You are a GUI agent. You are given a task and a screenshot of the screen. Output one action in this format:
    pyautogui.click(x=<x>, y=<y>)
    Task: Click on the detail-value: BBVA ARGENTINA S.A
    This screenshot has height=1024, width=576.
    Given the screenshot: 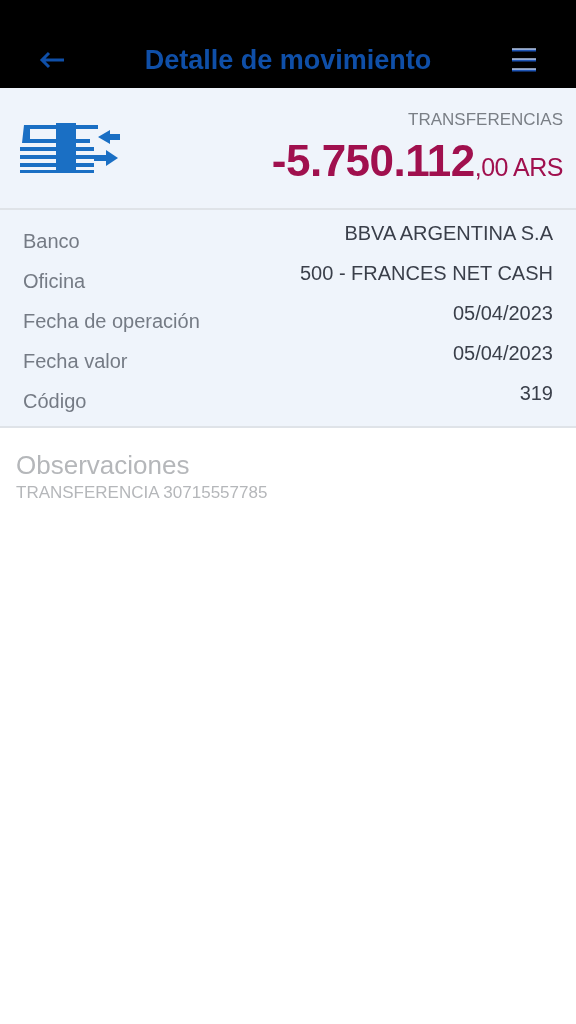 What is the action you would take?
    pyautogui.click(x=448, y=233)
    